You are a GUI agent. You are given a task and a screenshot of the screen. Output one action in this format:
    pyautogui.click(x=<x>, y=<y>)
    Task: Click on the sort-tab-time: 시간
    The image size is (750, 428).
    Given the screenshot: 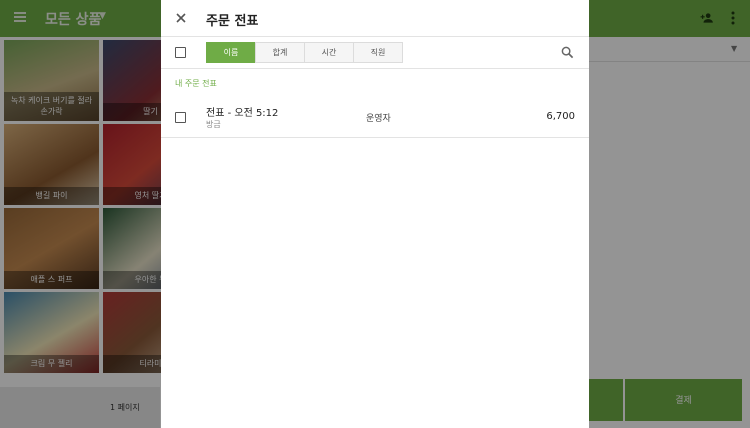 What is the action you would take?
    pyautogui.click(x=329, y=52)
    